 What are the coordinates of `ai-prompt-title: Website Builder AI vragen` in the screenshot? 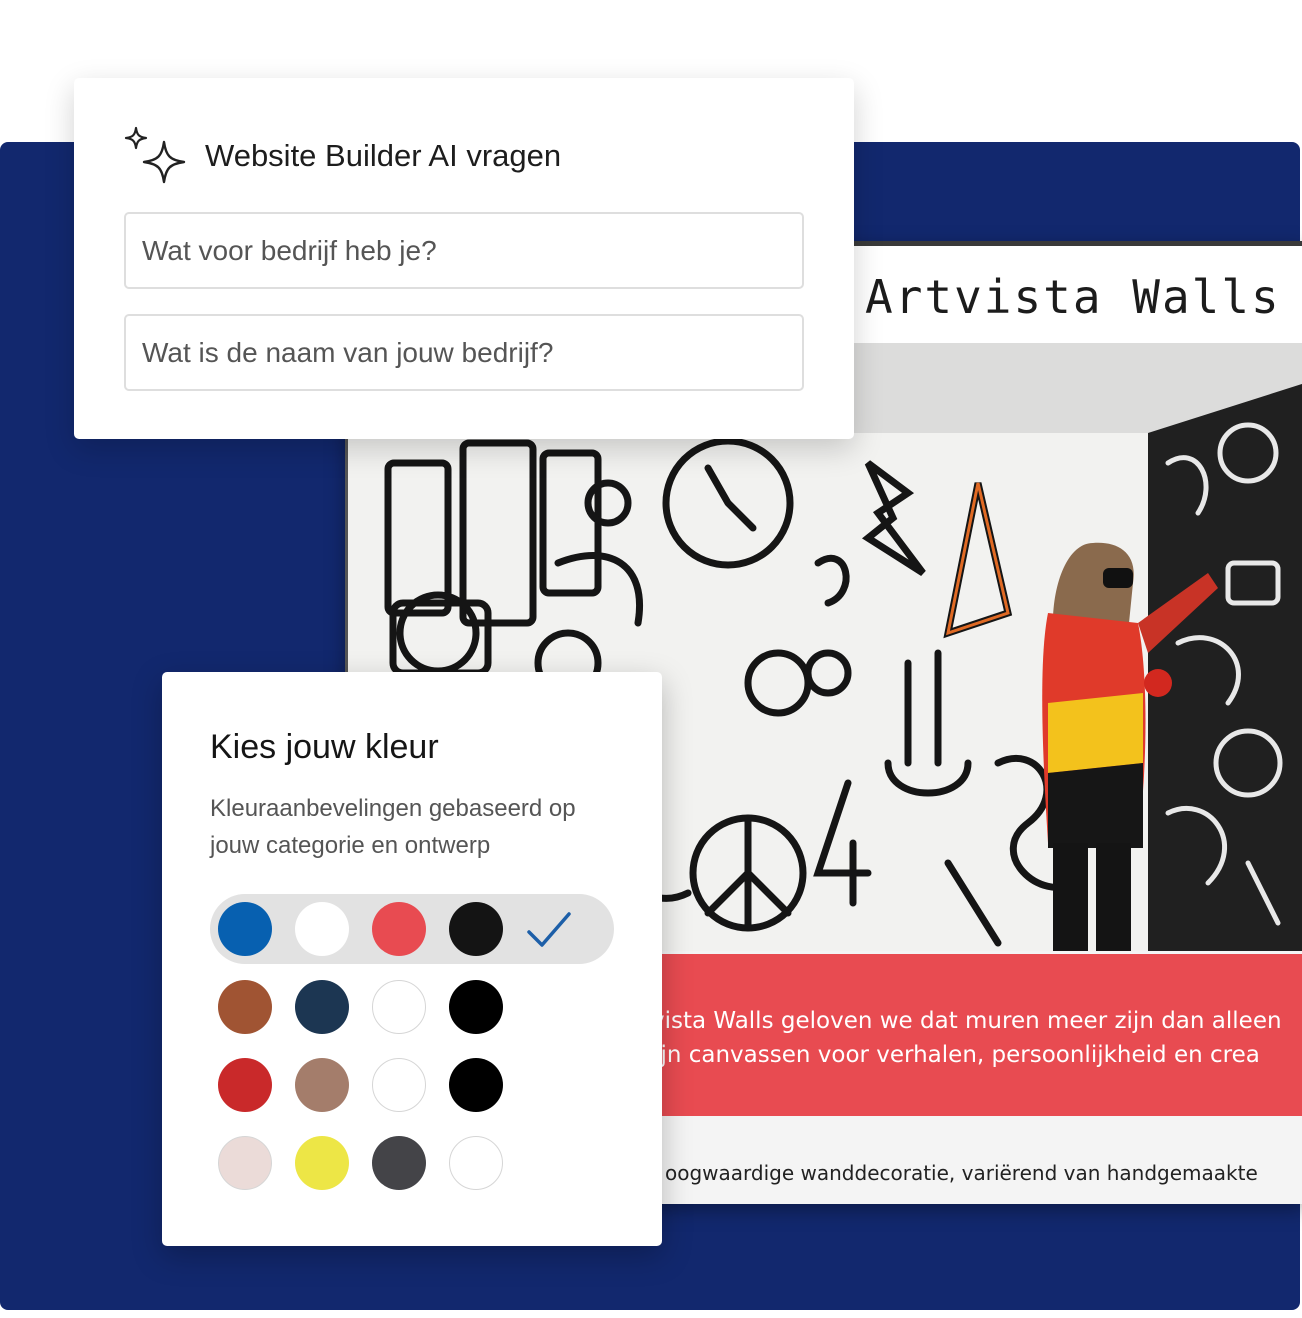 It's located at (383, 155).